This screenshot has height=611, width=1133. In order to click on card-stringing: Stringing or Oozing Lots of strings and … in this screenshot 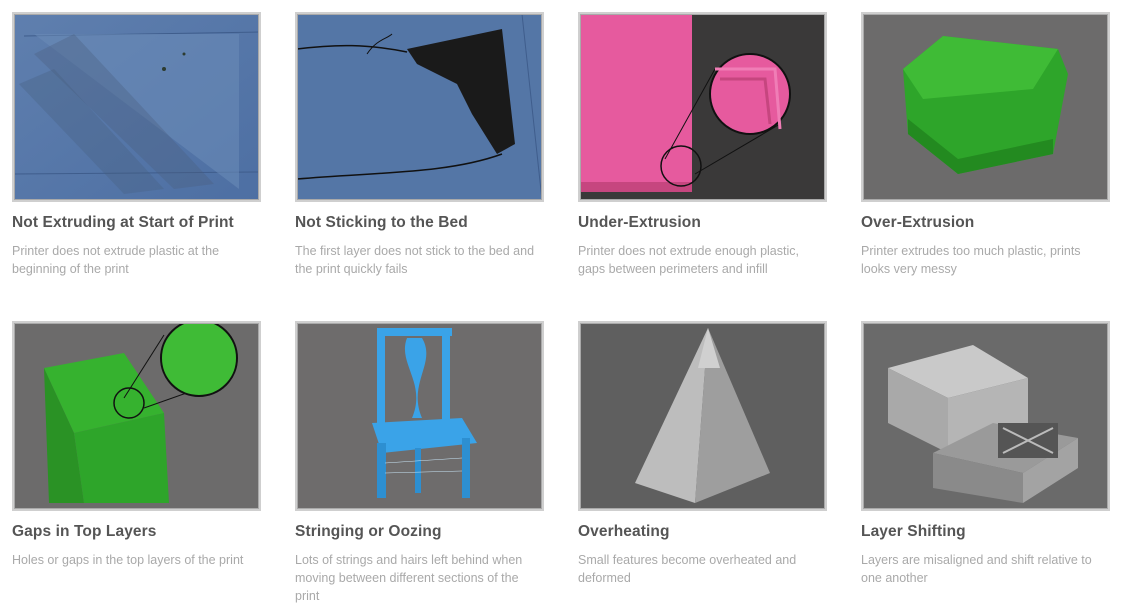, I will do `click(419, 463)`.